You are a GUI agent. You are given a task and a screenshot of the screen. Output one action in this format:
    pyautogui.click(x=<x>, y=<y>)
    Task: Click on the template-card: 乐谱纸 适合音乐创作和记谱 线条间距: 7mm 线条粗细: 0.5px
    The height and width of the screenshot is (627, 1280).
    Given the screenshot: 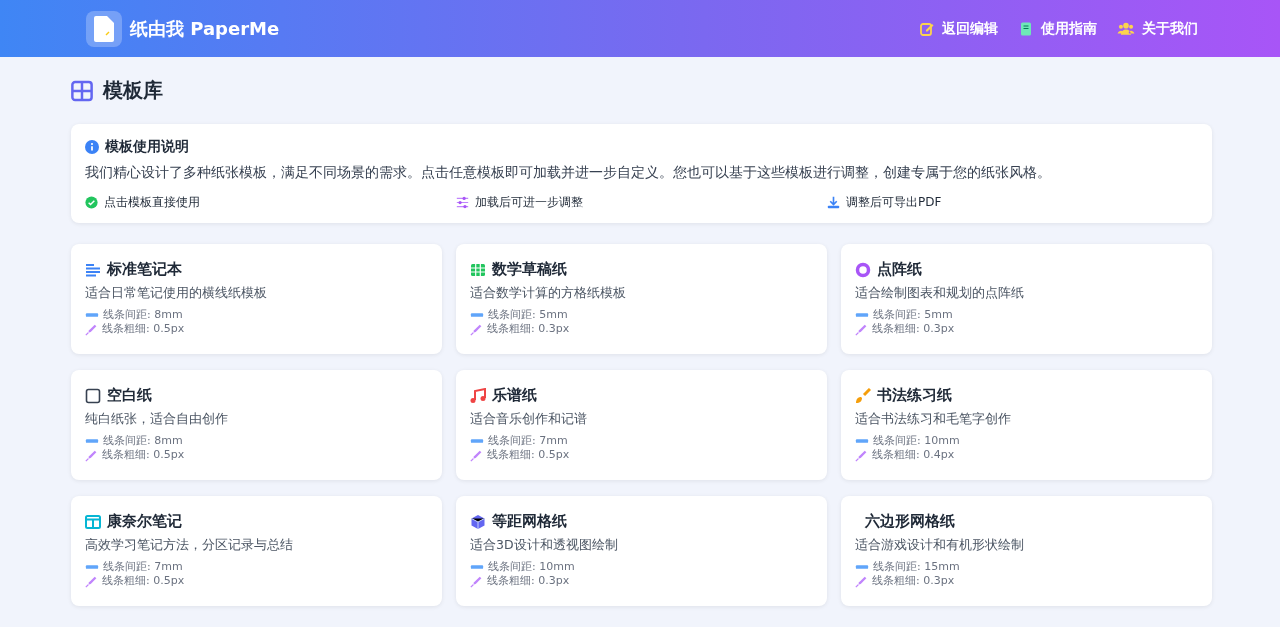 What is the action you would take?
    pyautogui.click(x=641, y=425)
    